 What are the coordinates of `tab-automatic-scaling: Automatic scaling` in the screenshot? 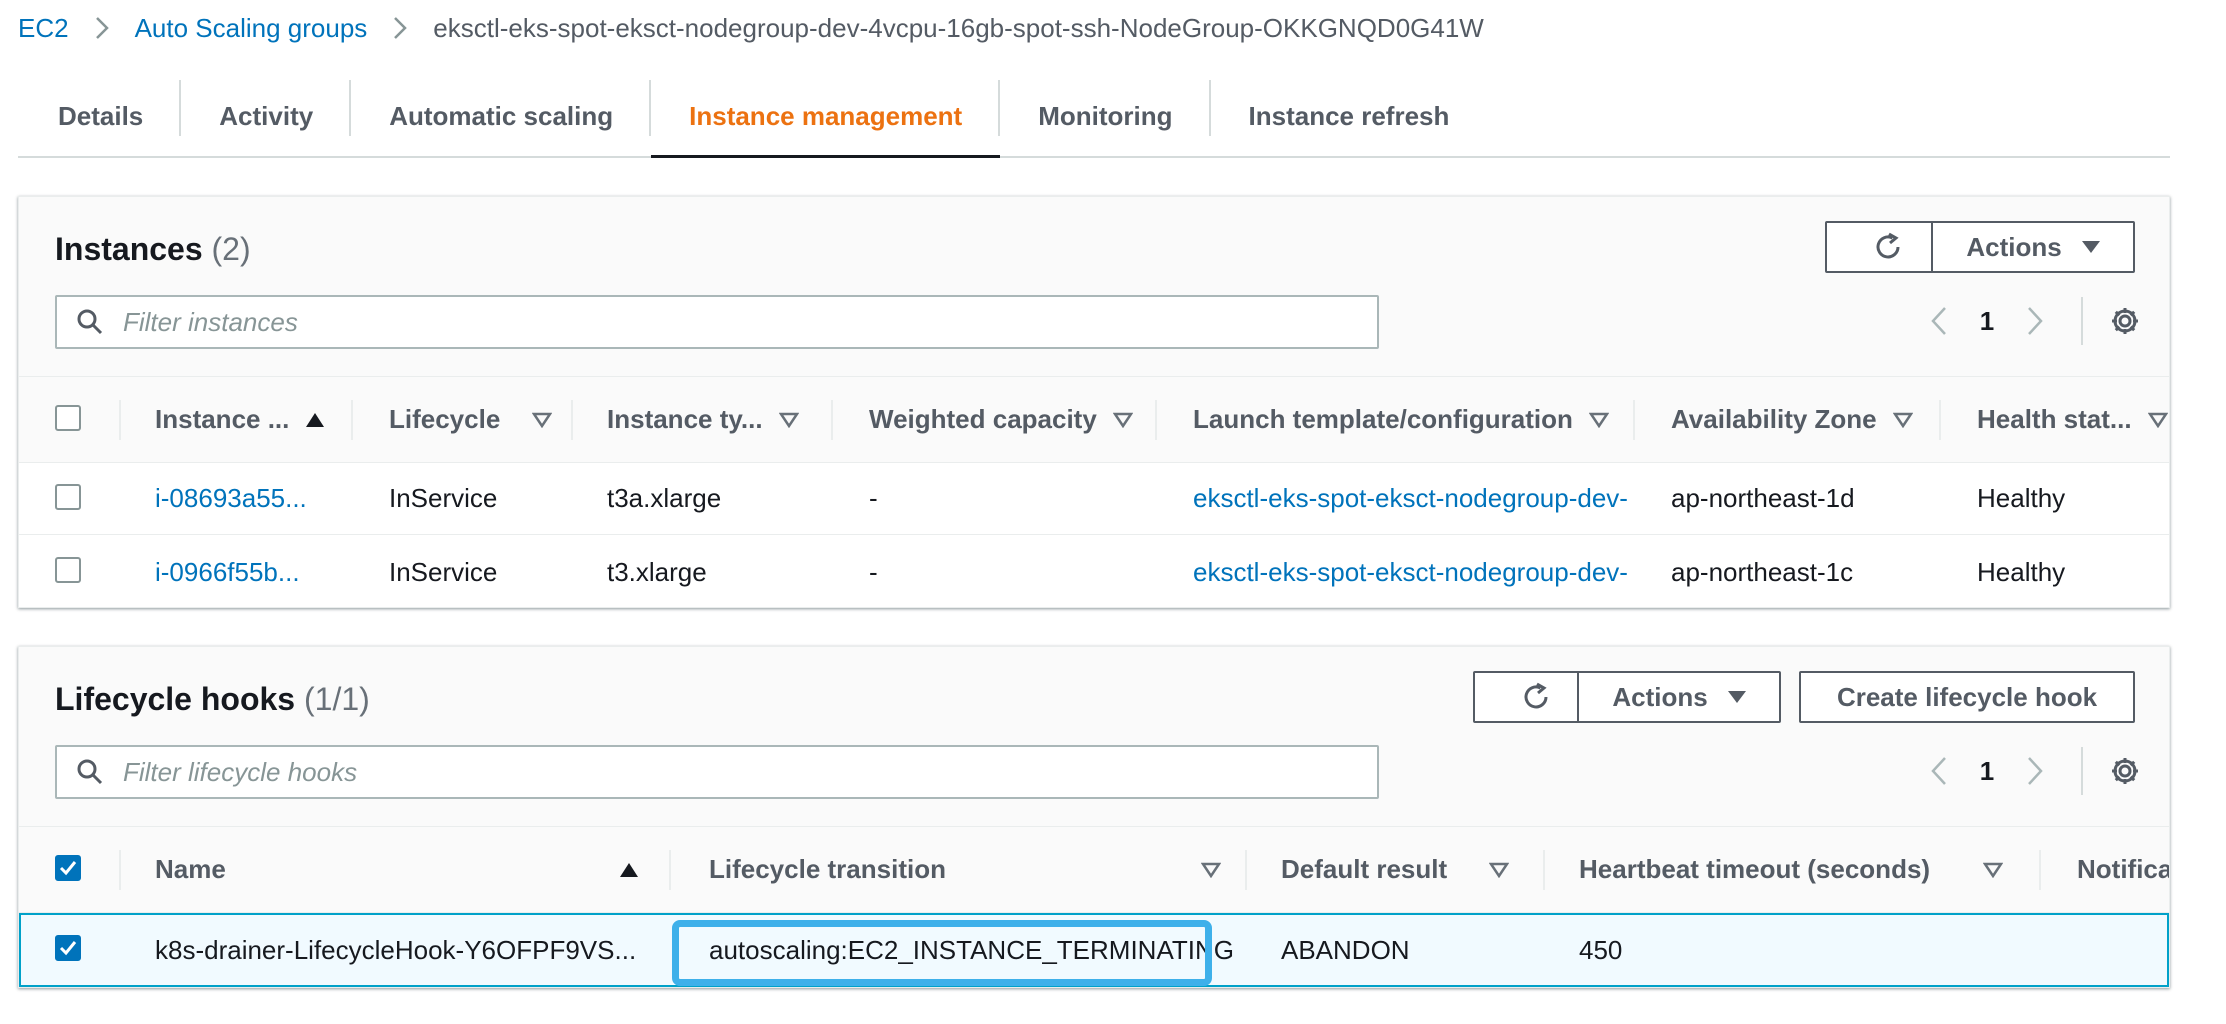 It's located at (501, 116).